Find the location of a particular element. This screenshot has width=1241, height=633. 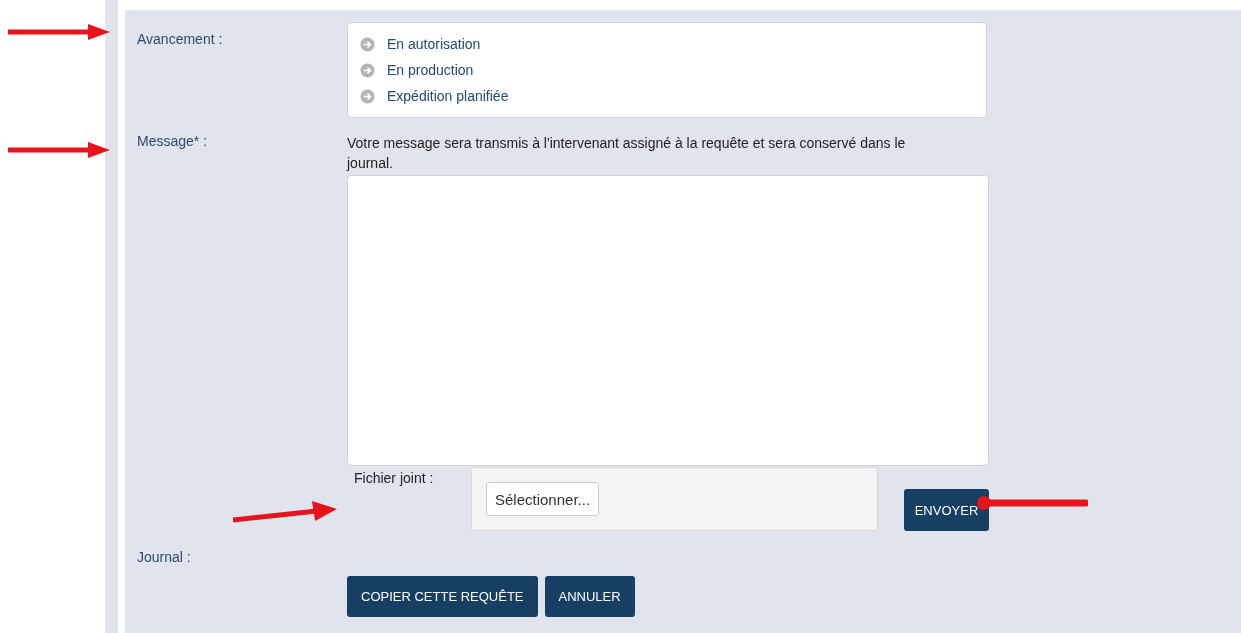

status-link: En autorisation is located at coordinates (434, 44).